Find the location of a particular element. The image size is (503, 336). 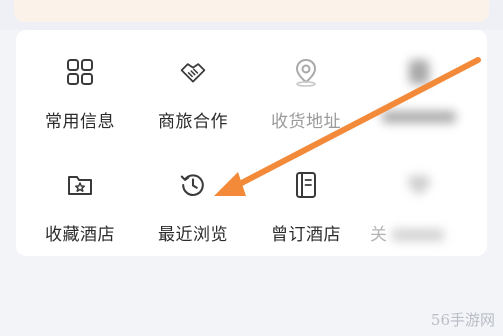

blurred-icon is located at coordinates (419, 72).